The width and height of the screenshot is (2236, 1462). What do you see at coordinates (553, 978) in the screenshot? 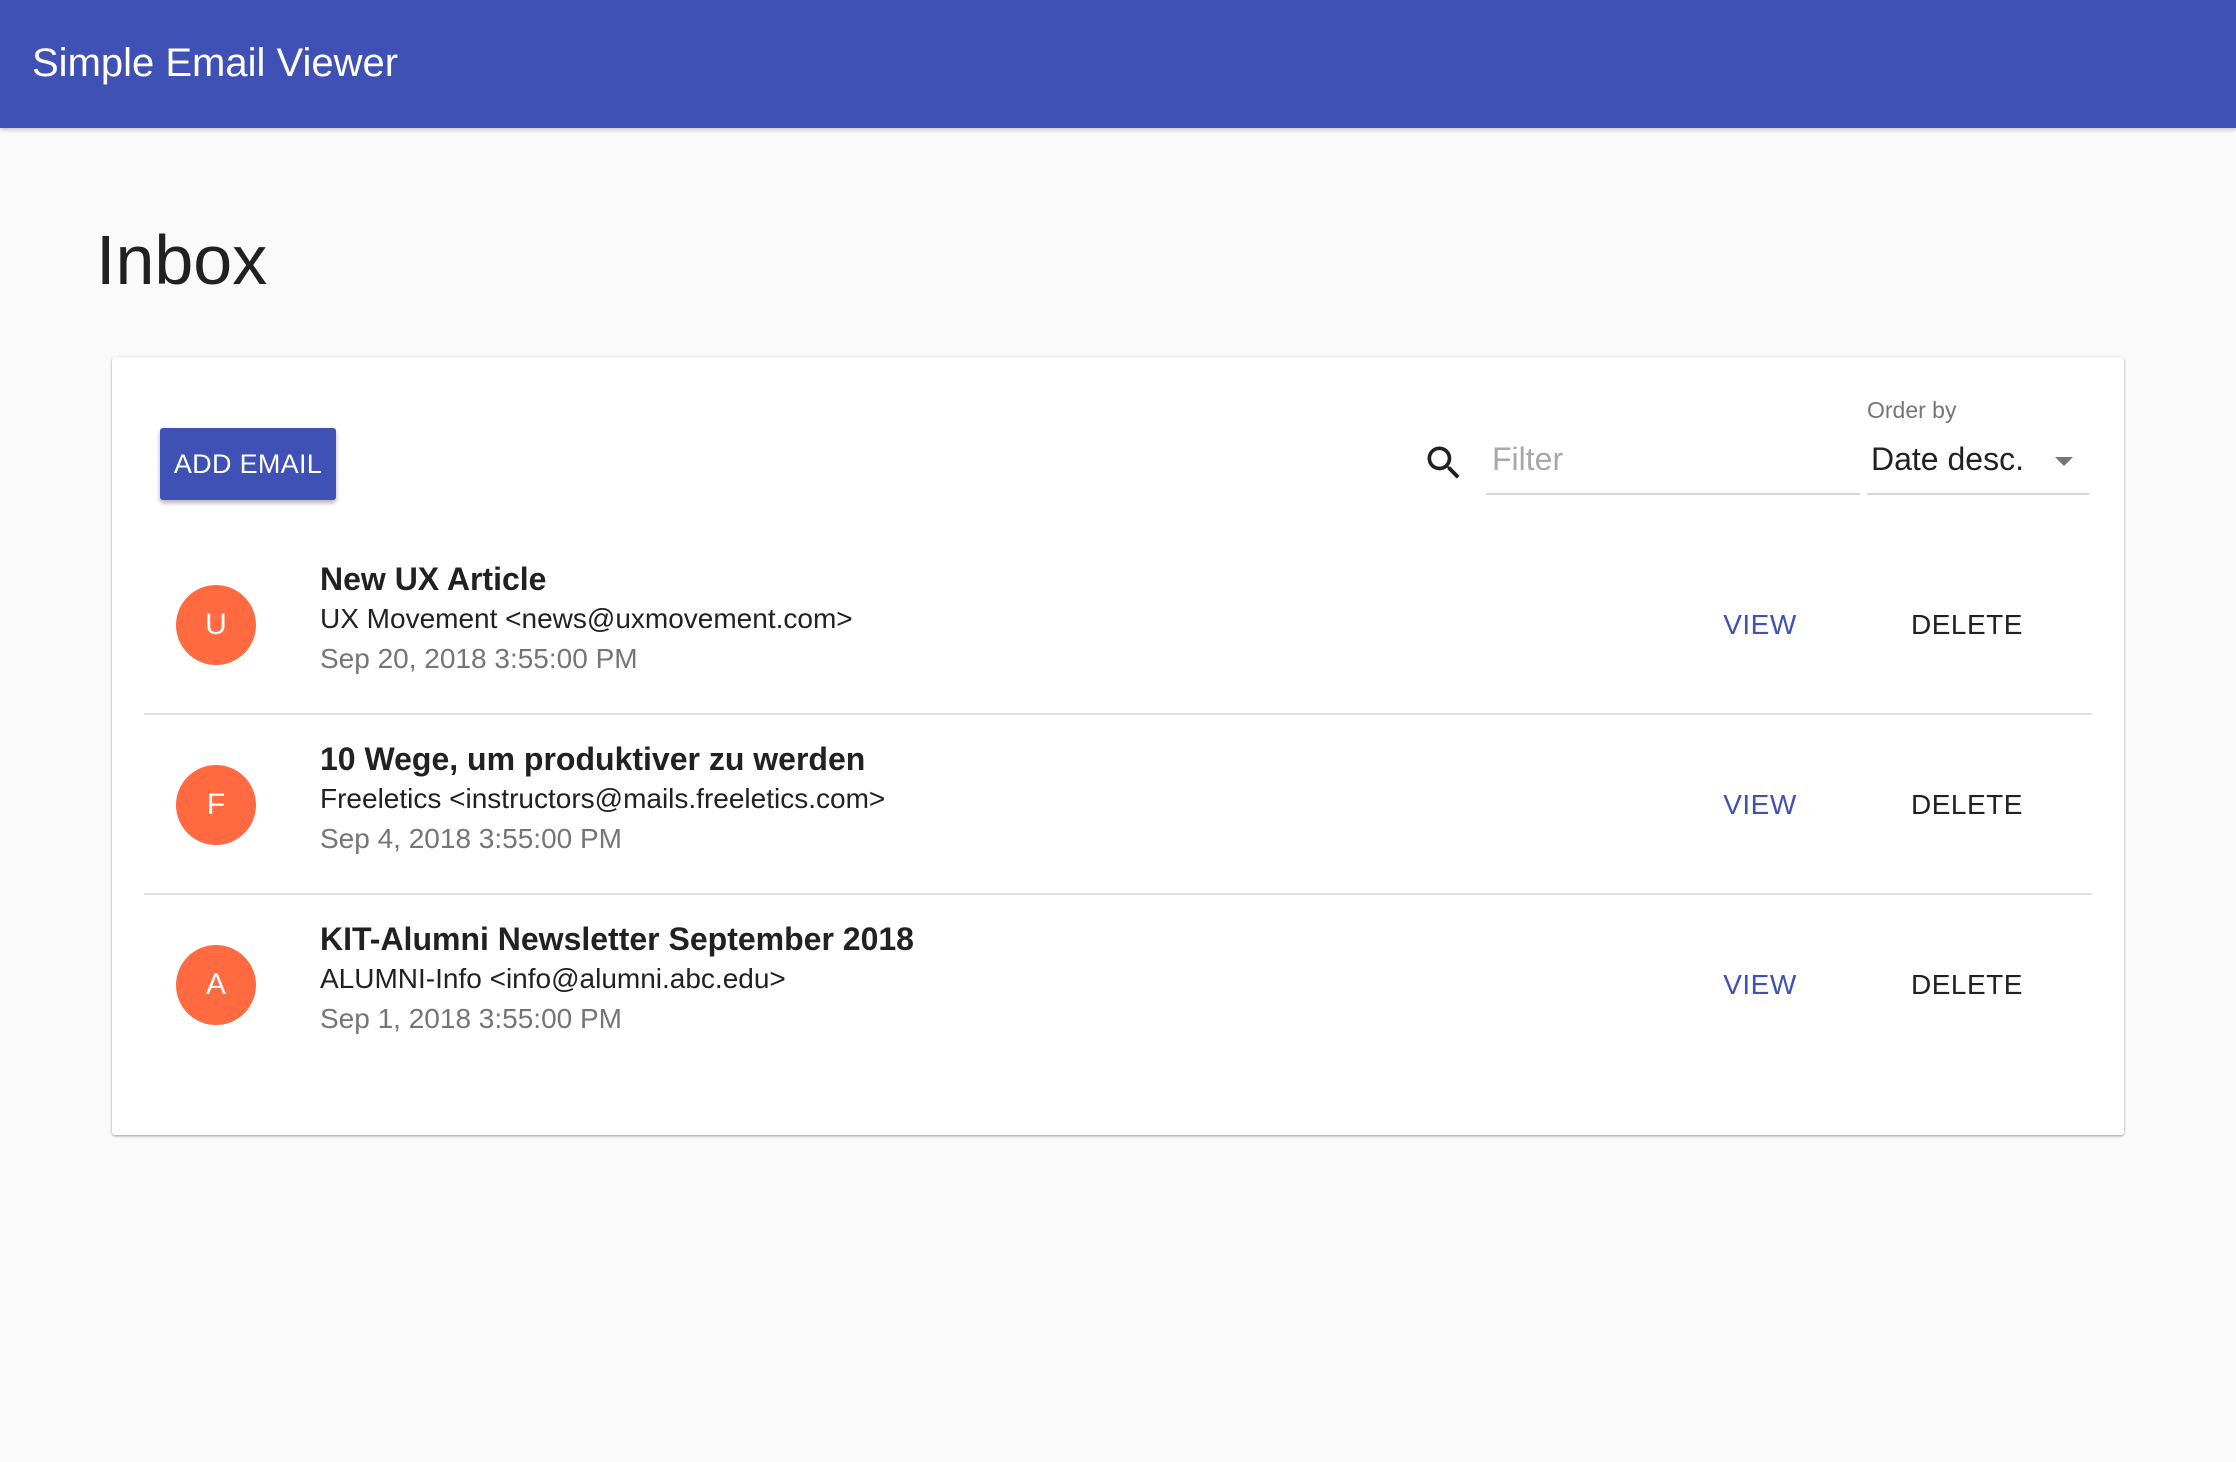
I see `email-sender: ALUMNI-Info <info@alumni.abc.edu>` at bounding box center [553, 978].